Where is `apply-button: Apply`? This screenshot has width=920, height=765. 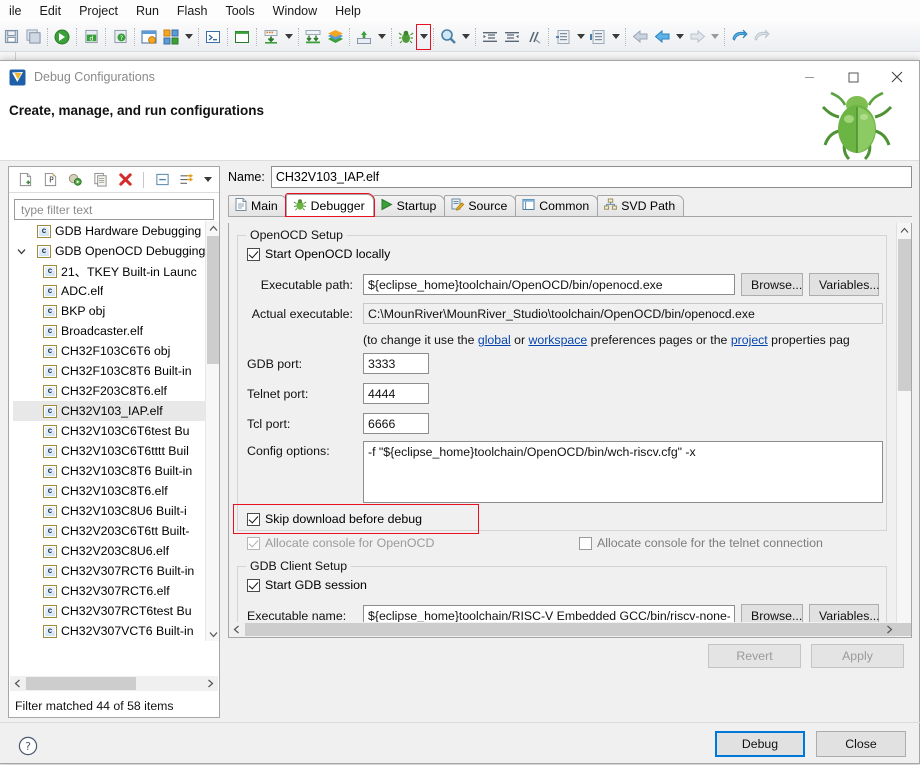 apply-button: Apply is located at coordinates (857, 656).